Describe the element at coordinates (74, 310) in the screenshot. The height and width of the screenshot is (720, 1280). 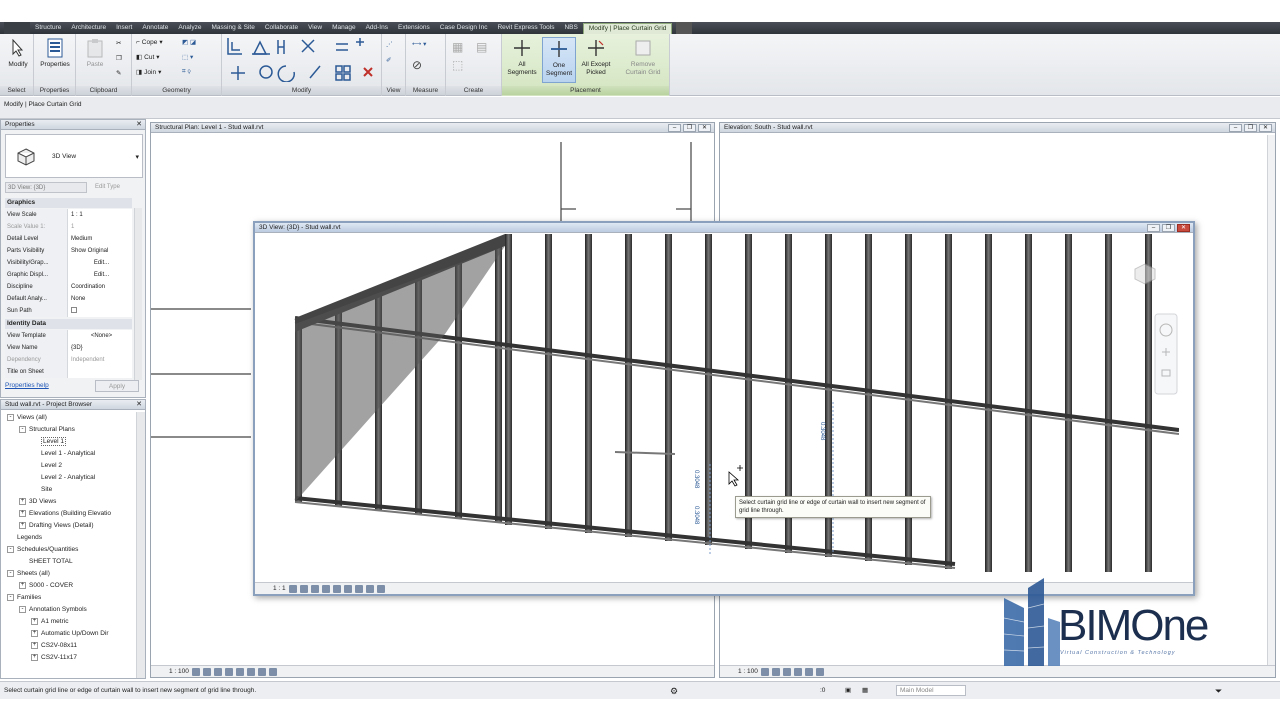
I see `sun-path-checkbox` at that location.